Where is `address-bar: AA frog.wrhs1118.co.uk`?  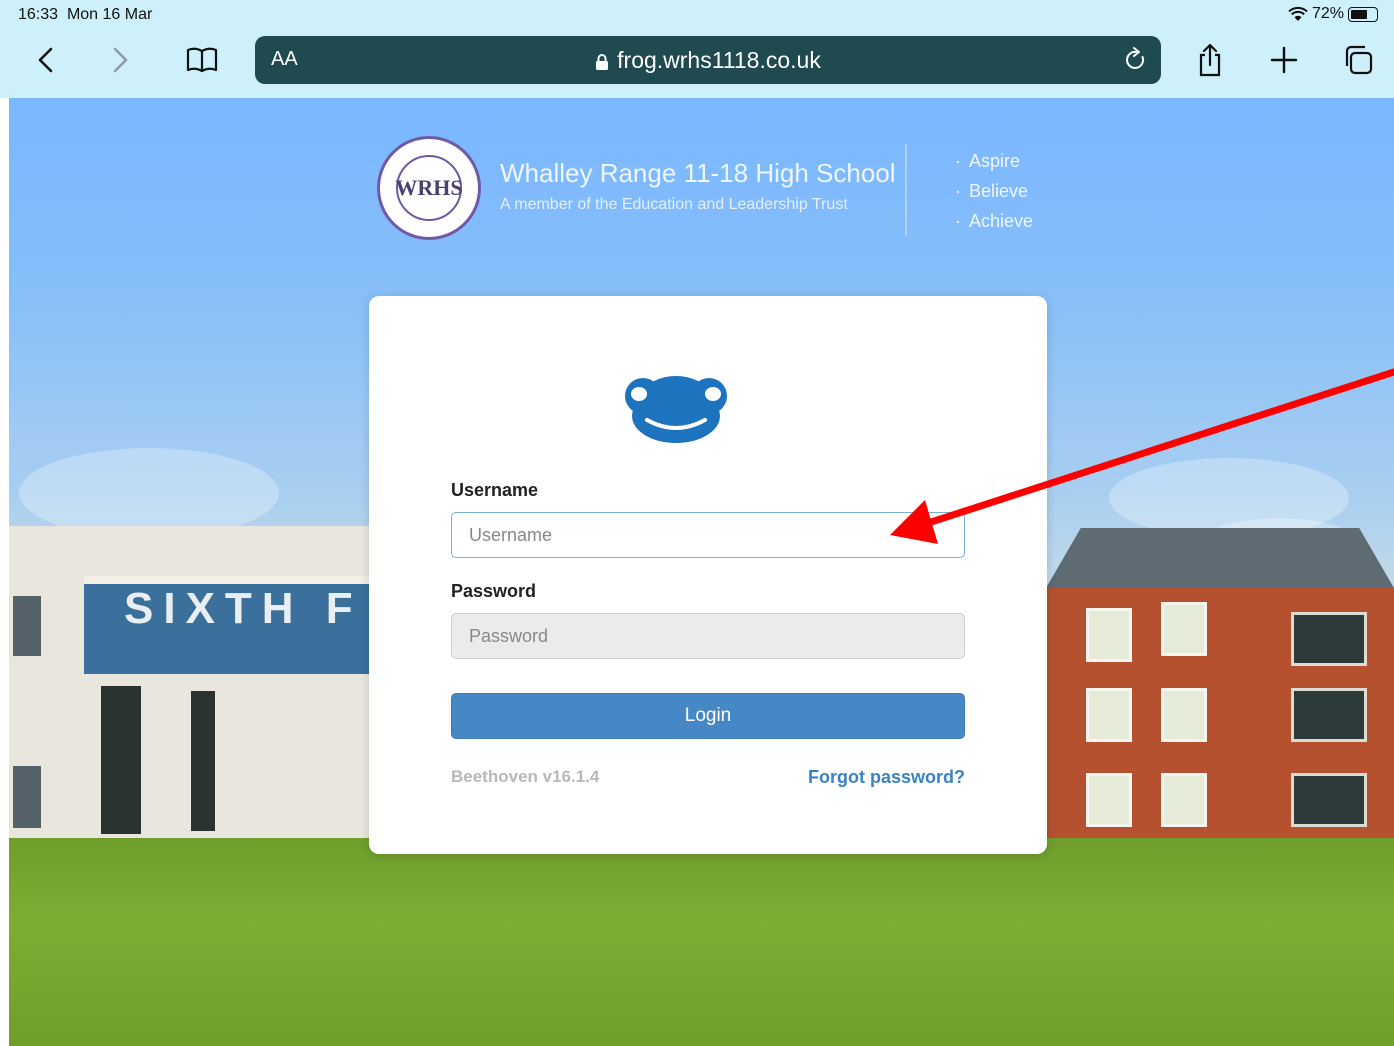 address-bar: AA frog.wrhs1118.co.uk is located at coordinates (708, 60).